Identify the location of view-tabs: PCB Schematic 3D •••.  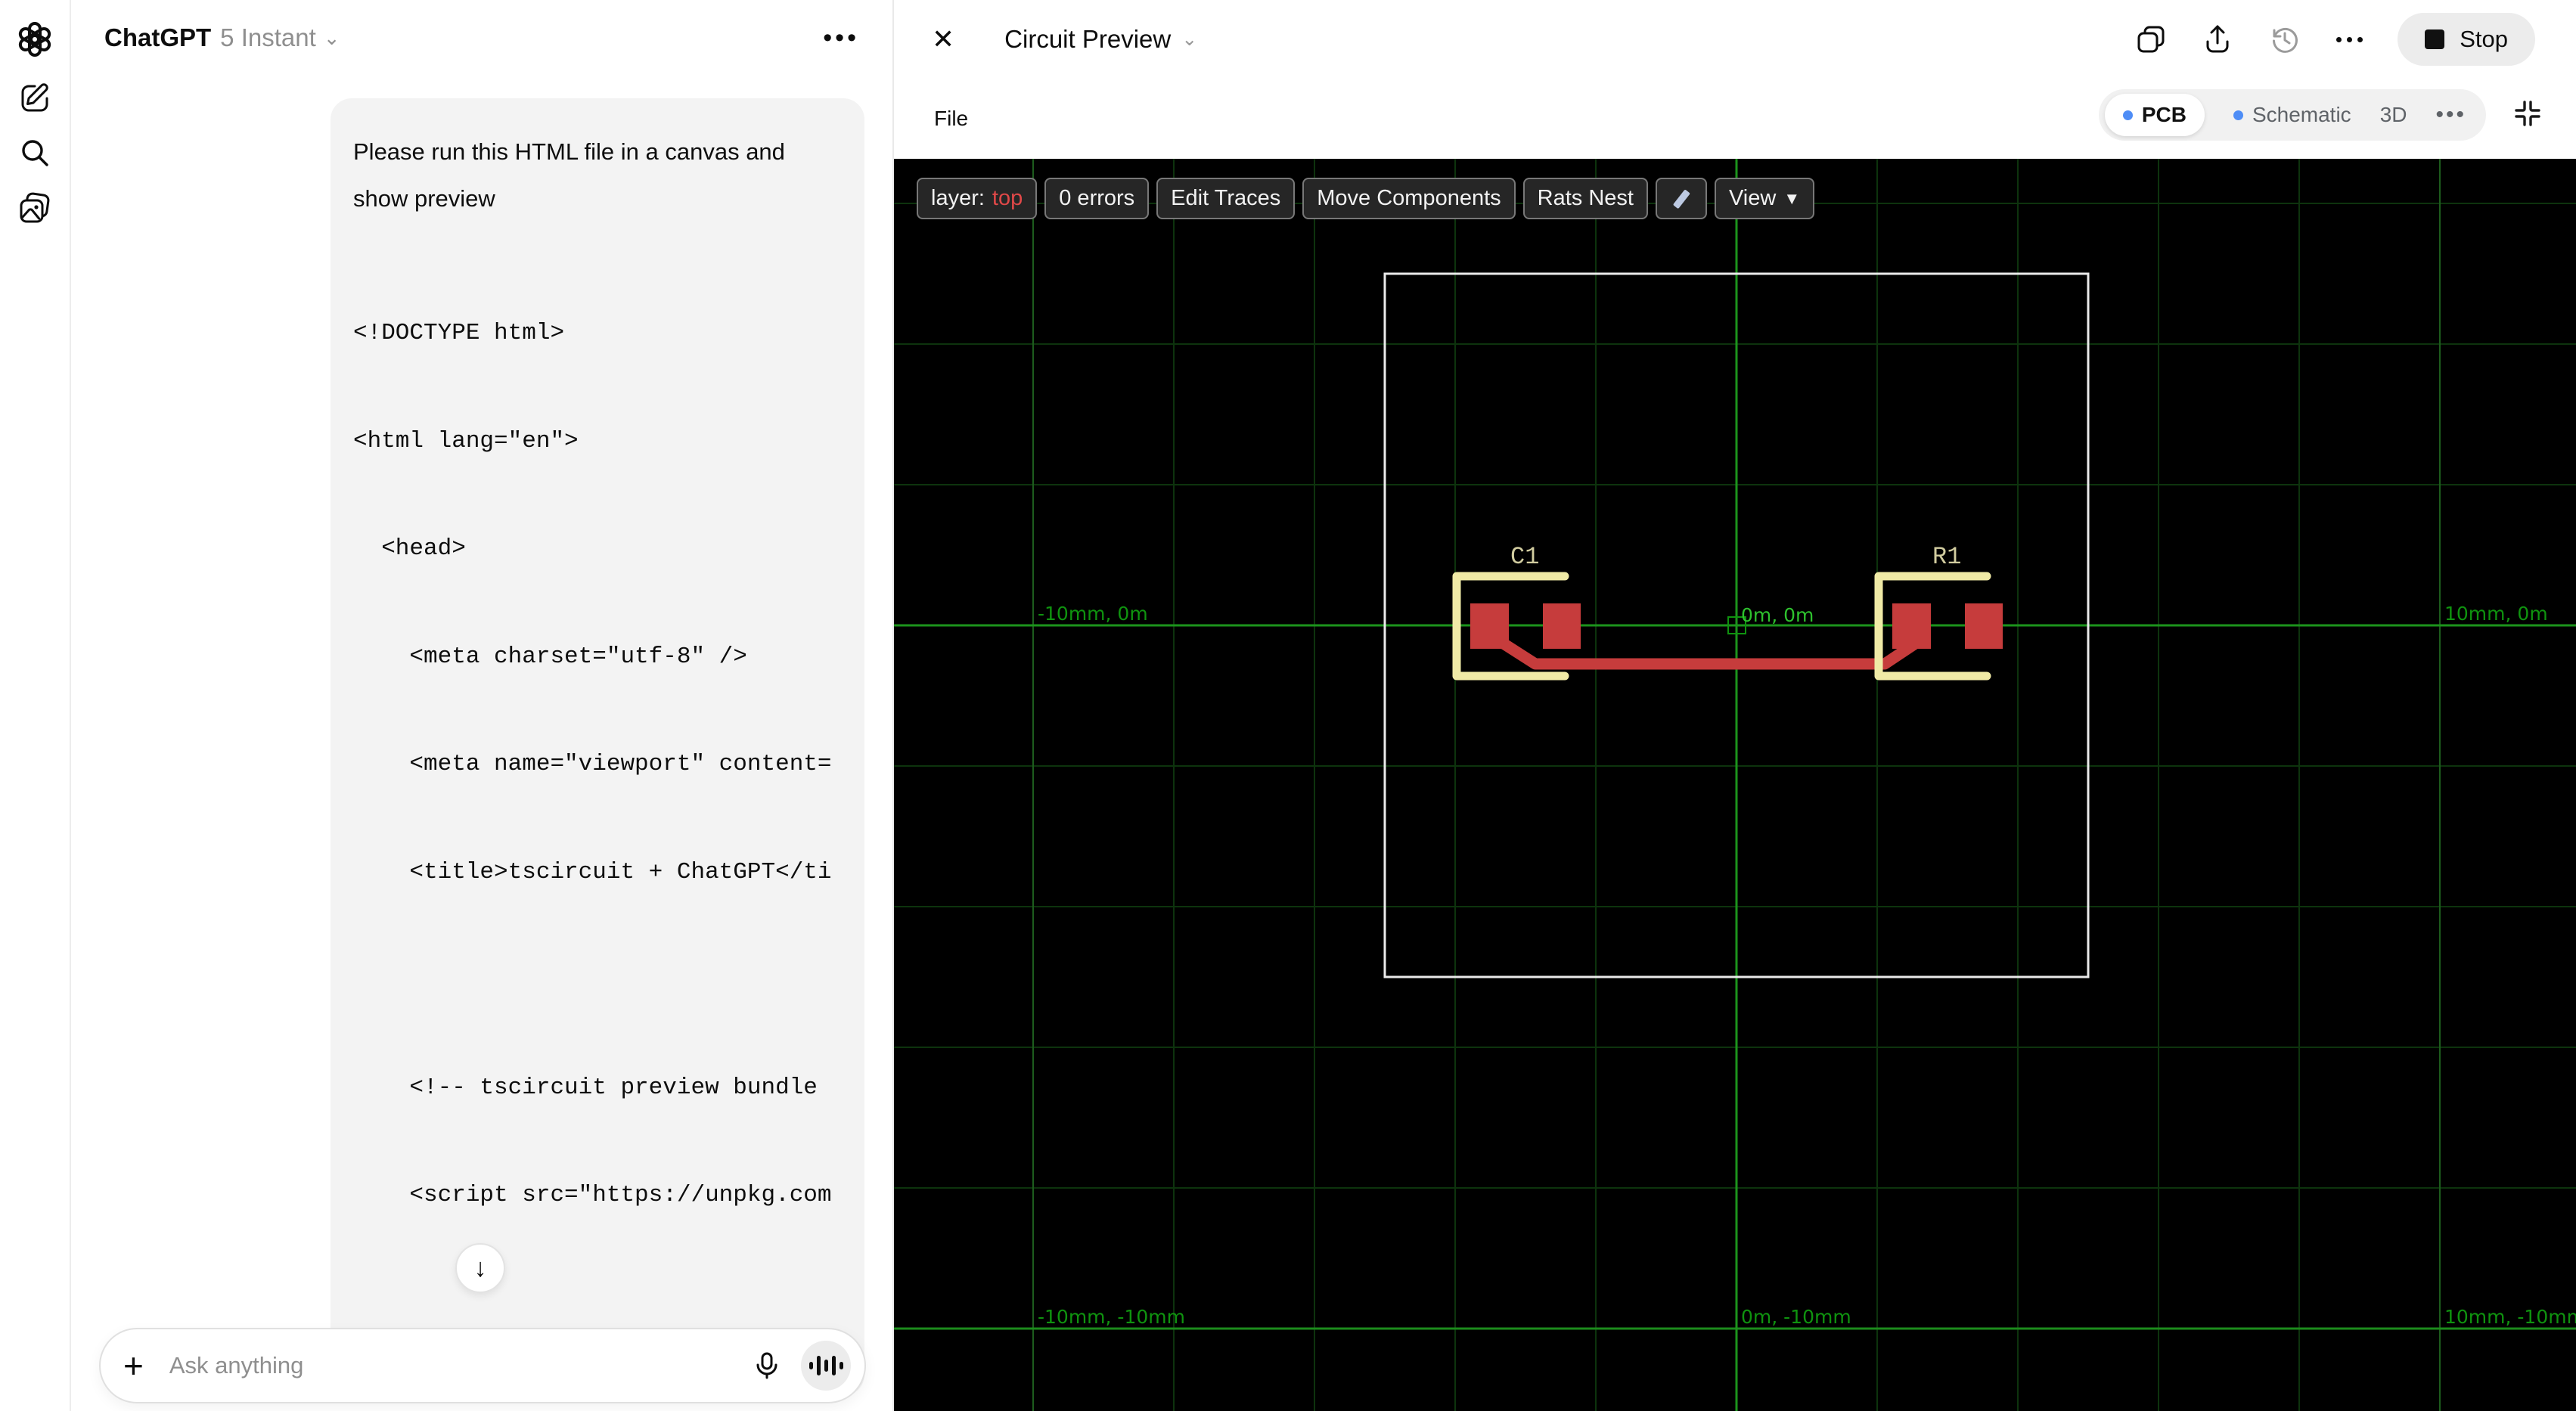
(2292, 115).